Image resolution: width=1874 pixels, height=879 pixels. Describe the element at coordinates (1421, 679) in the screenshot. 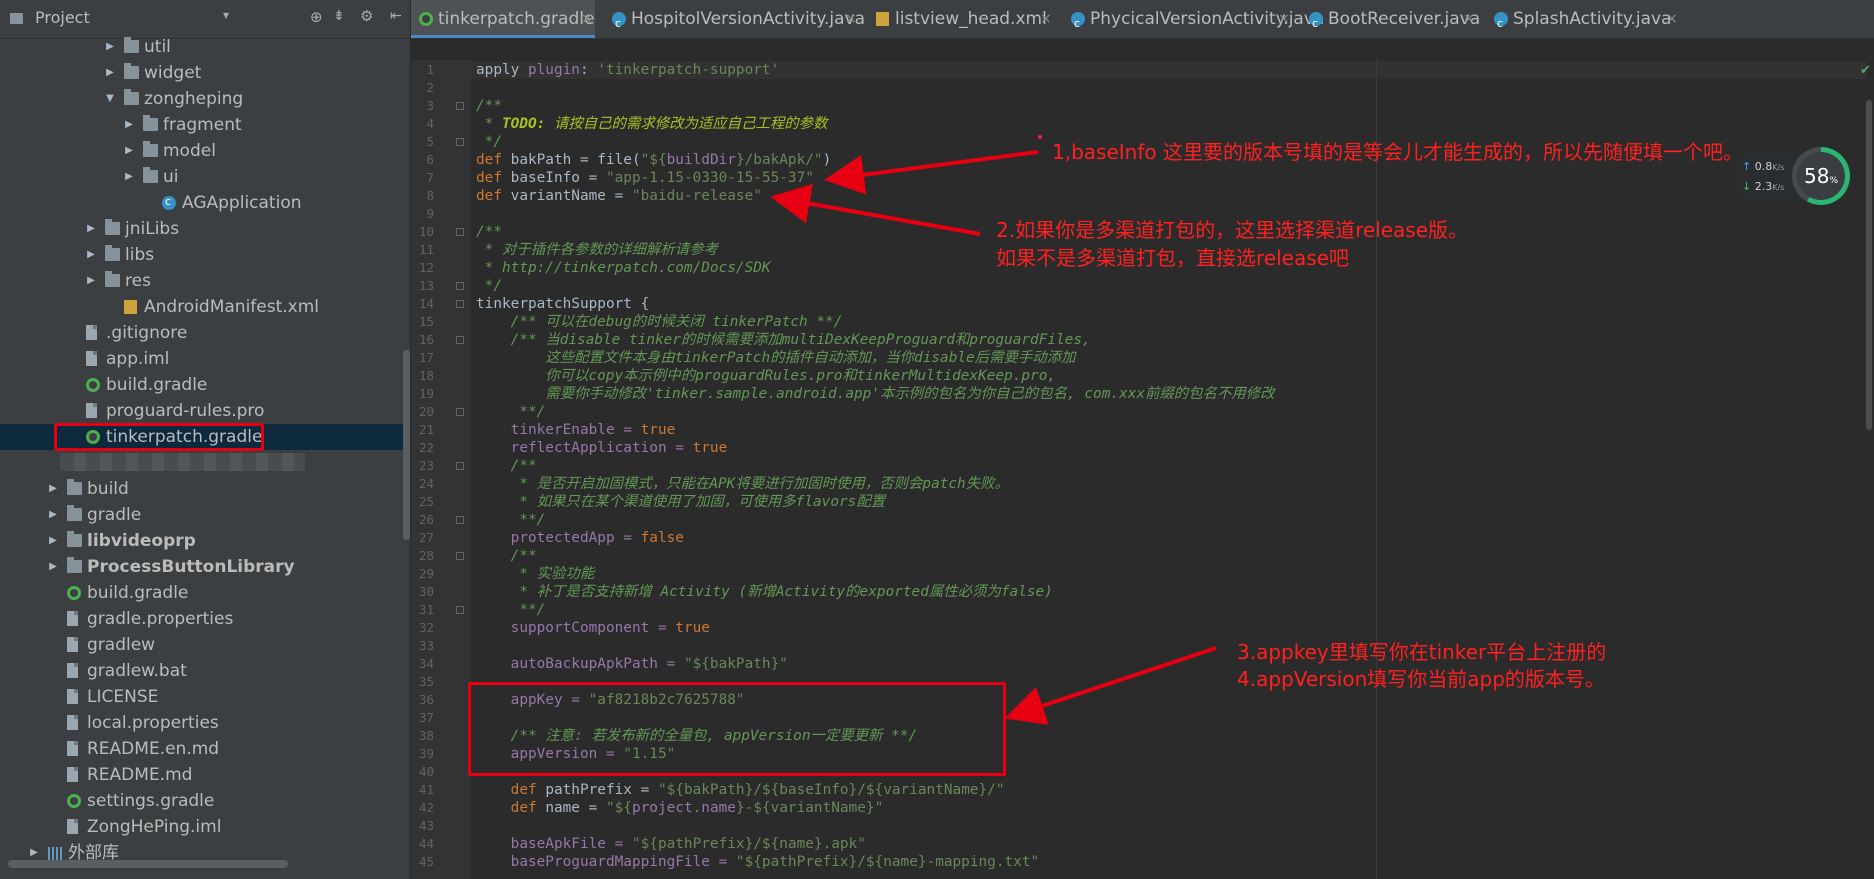

I see `annotation-appversion-line2: 4.appVersion填写你当前app的版本号。` at that location.